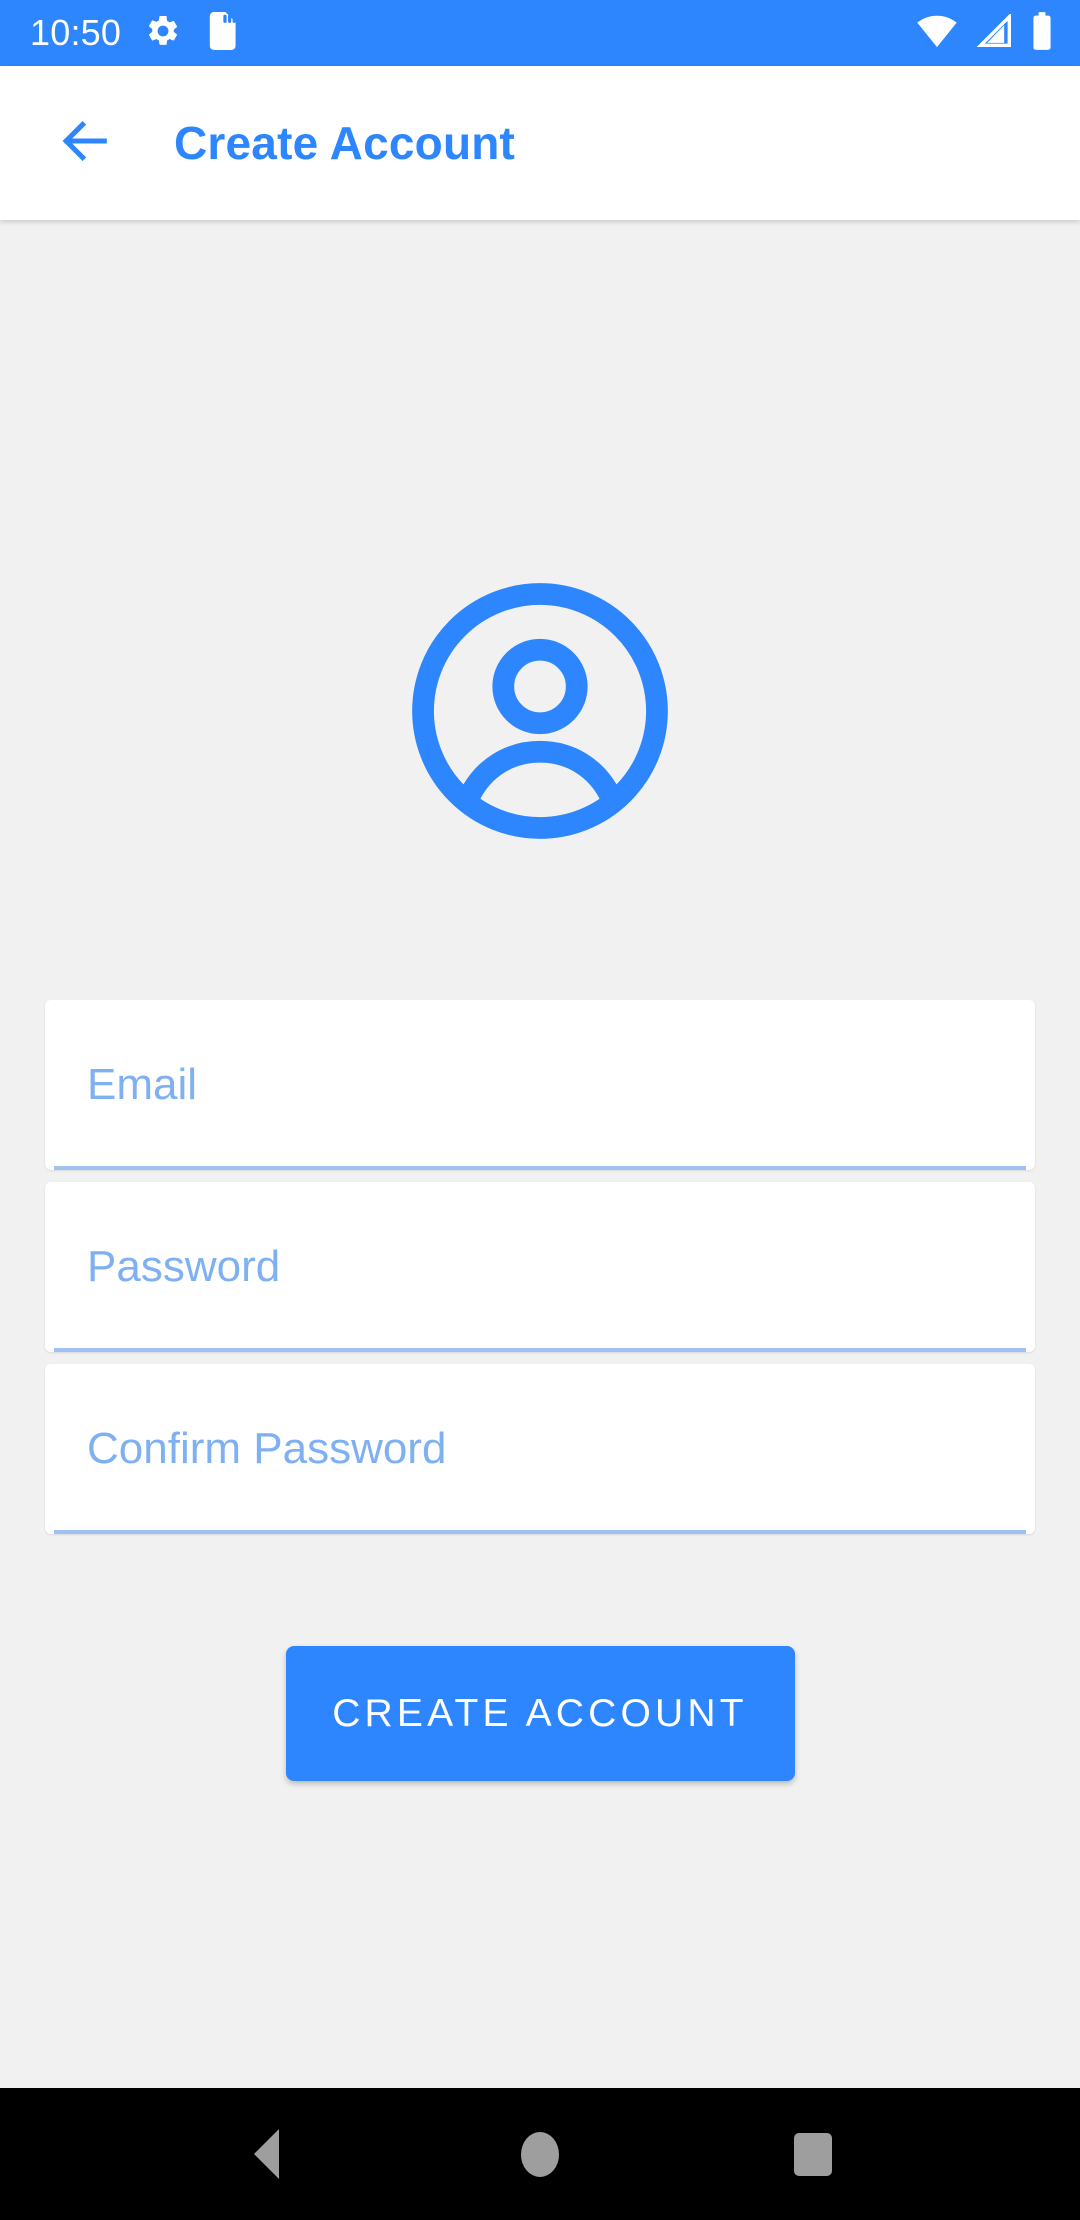 The height and width of the screenshot is (2220, 1080). I want to click on status-bar-right, so click(985, 33).